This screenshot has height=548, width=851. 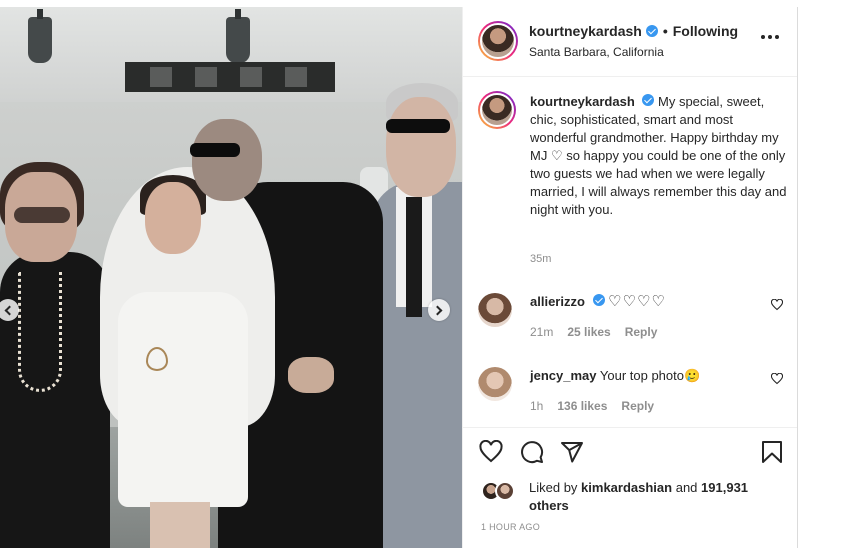 What do you see at coordinates (630, 445) in the screenshot?
I see `action-bar` at bounding box center [630, 445].